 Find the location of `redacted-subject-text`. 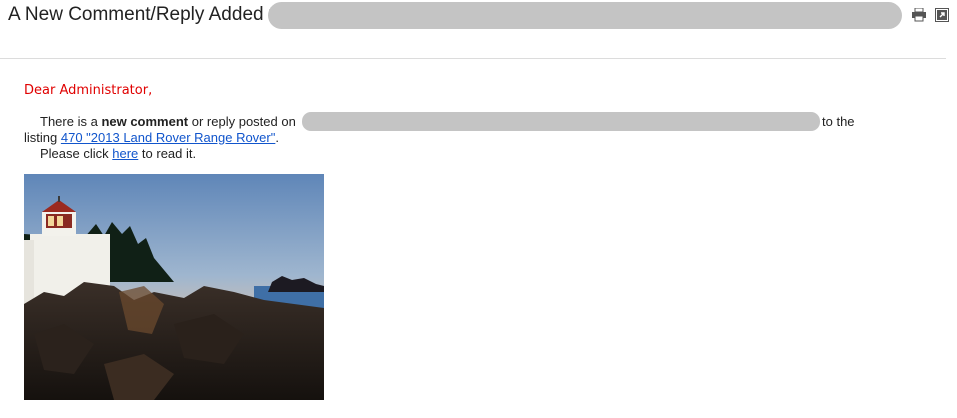

redacted-subject-text is located at coordinates (585, 15).